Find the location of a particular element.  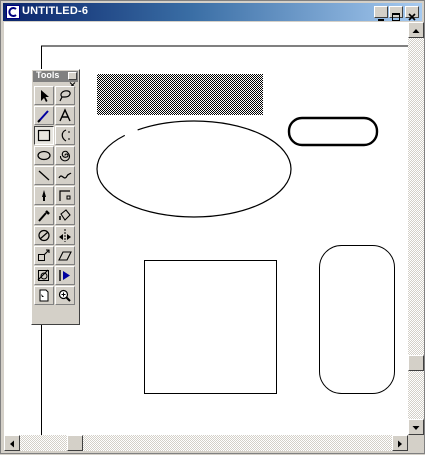

minimize-icon is located at coordinates (381, 20).